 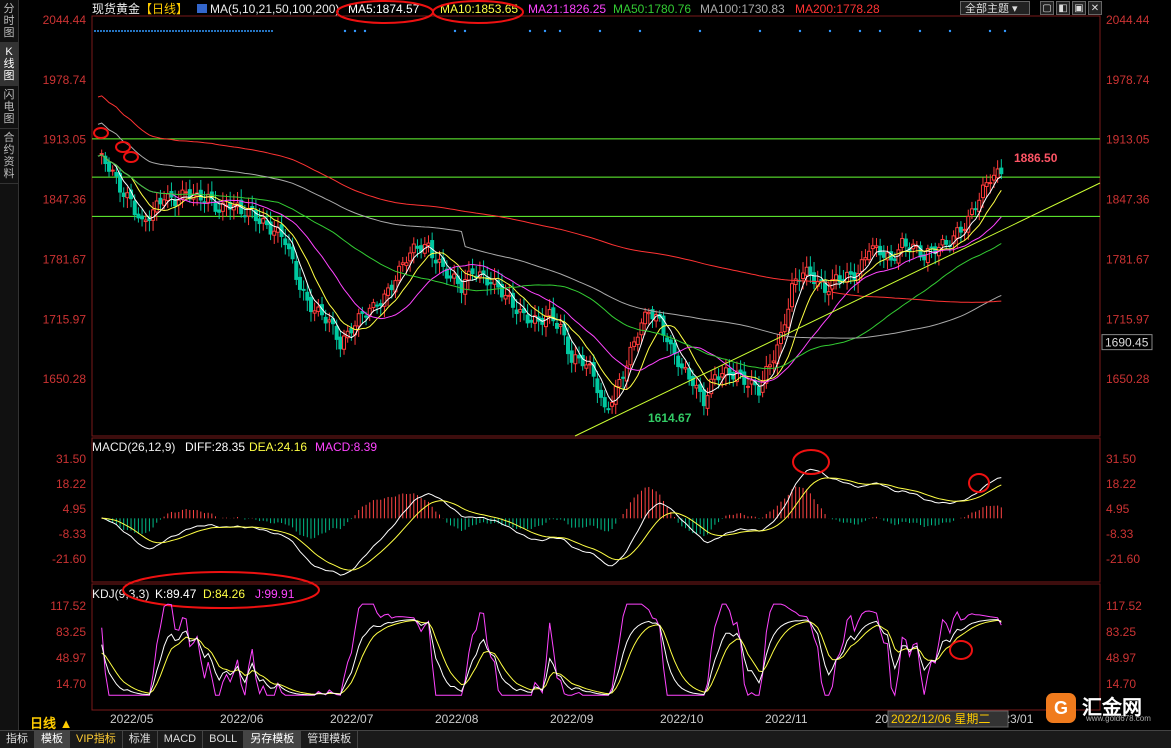 I want to click on ma5-value: MA5:1874.57, so click(x=384, y=9).